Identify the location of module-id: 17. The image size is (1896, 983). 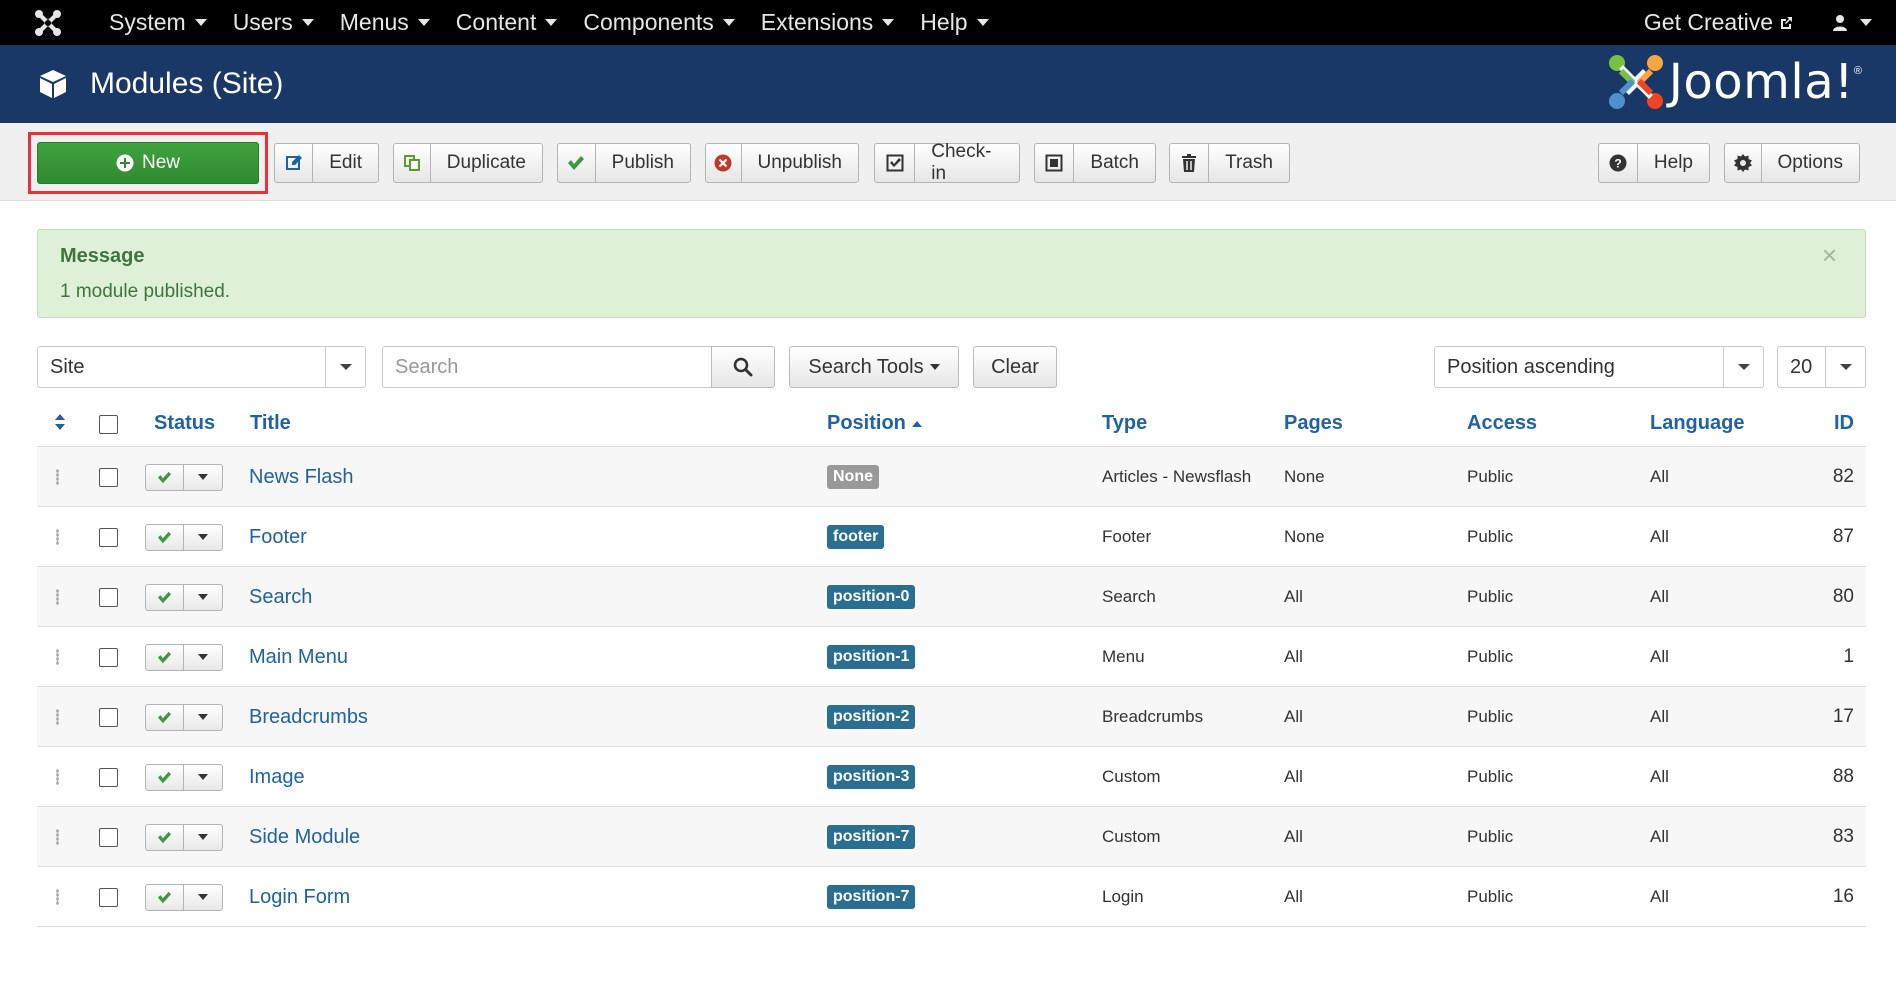
(1843, 716).